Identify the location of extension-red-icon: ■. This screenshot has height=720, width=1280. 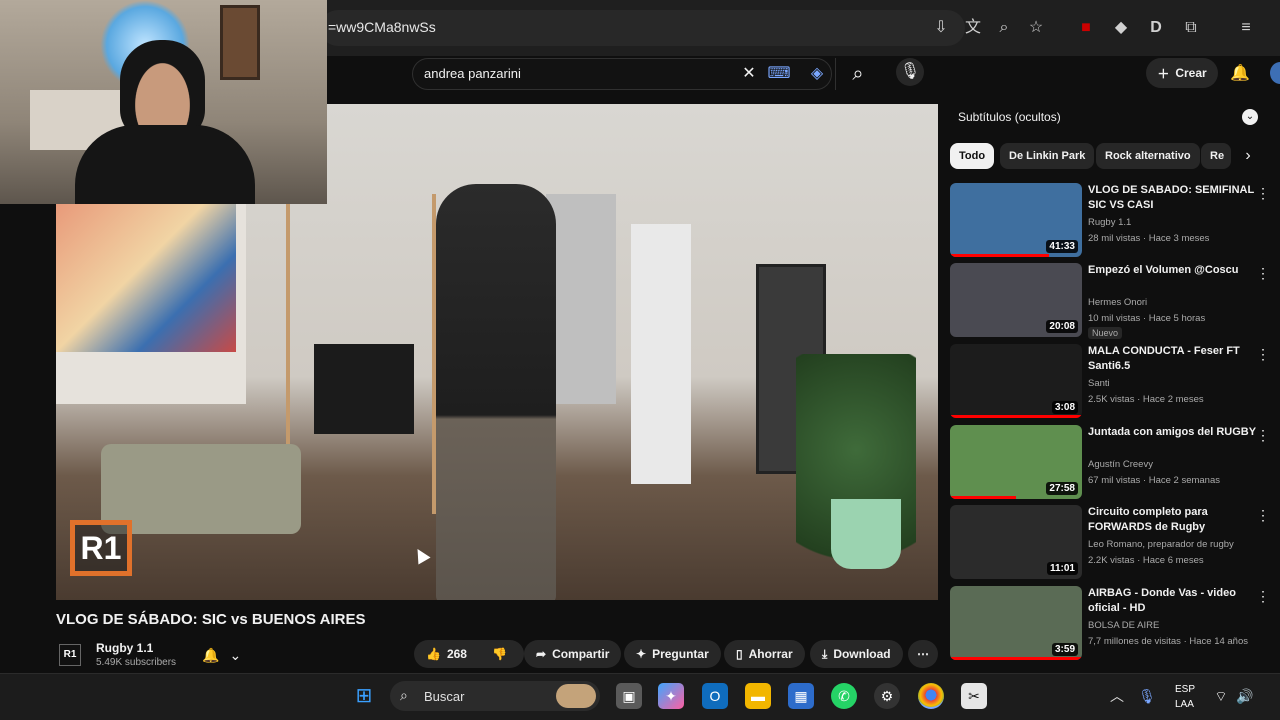
(1086, 28).